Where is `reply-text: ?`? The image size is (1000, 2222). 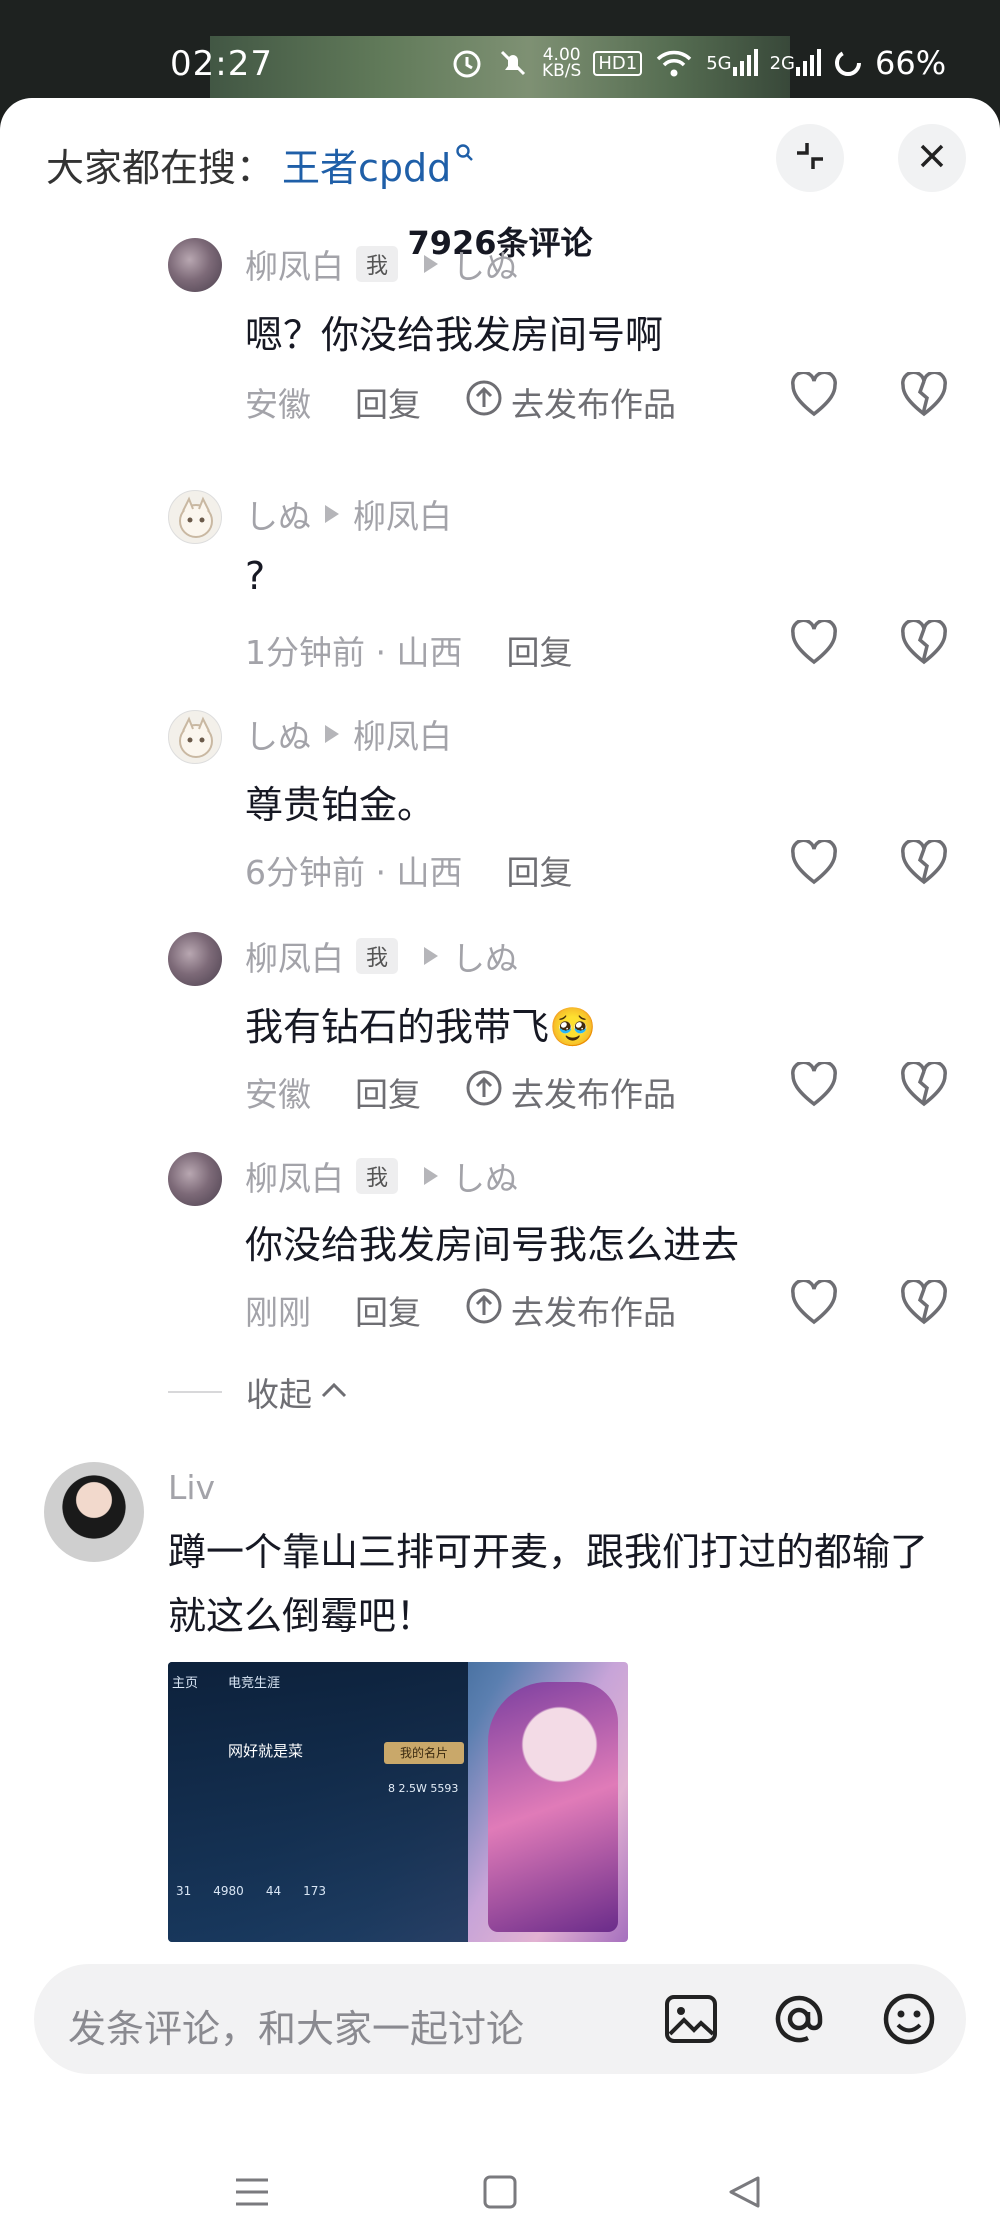
reply-text: ? is located at coordinates (255, 576).